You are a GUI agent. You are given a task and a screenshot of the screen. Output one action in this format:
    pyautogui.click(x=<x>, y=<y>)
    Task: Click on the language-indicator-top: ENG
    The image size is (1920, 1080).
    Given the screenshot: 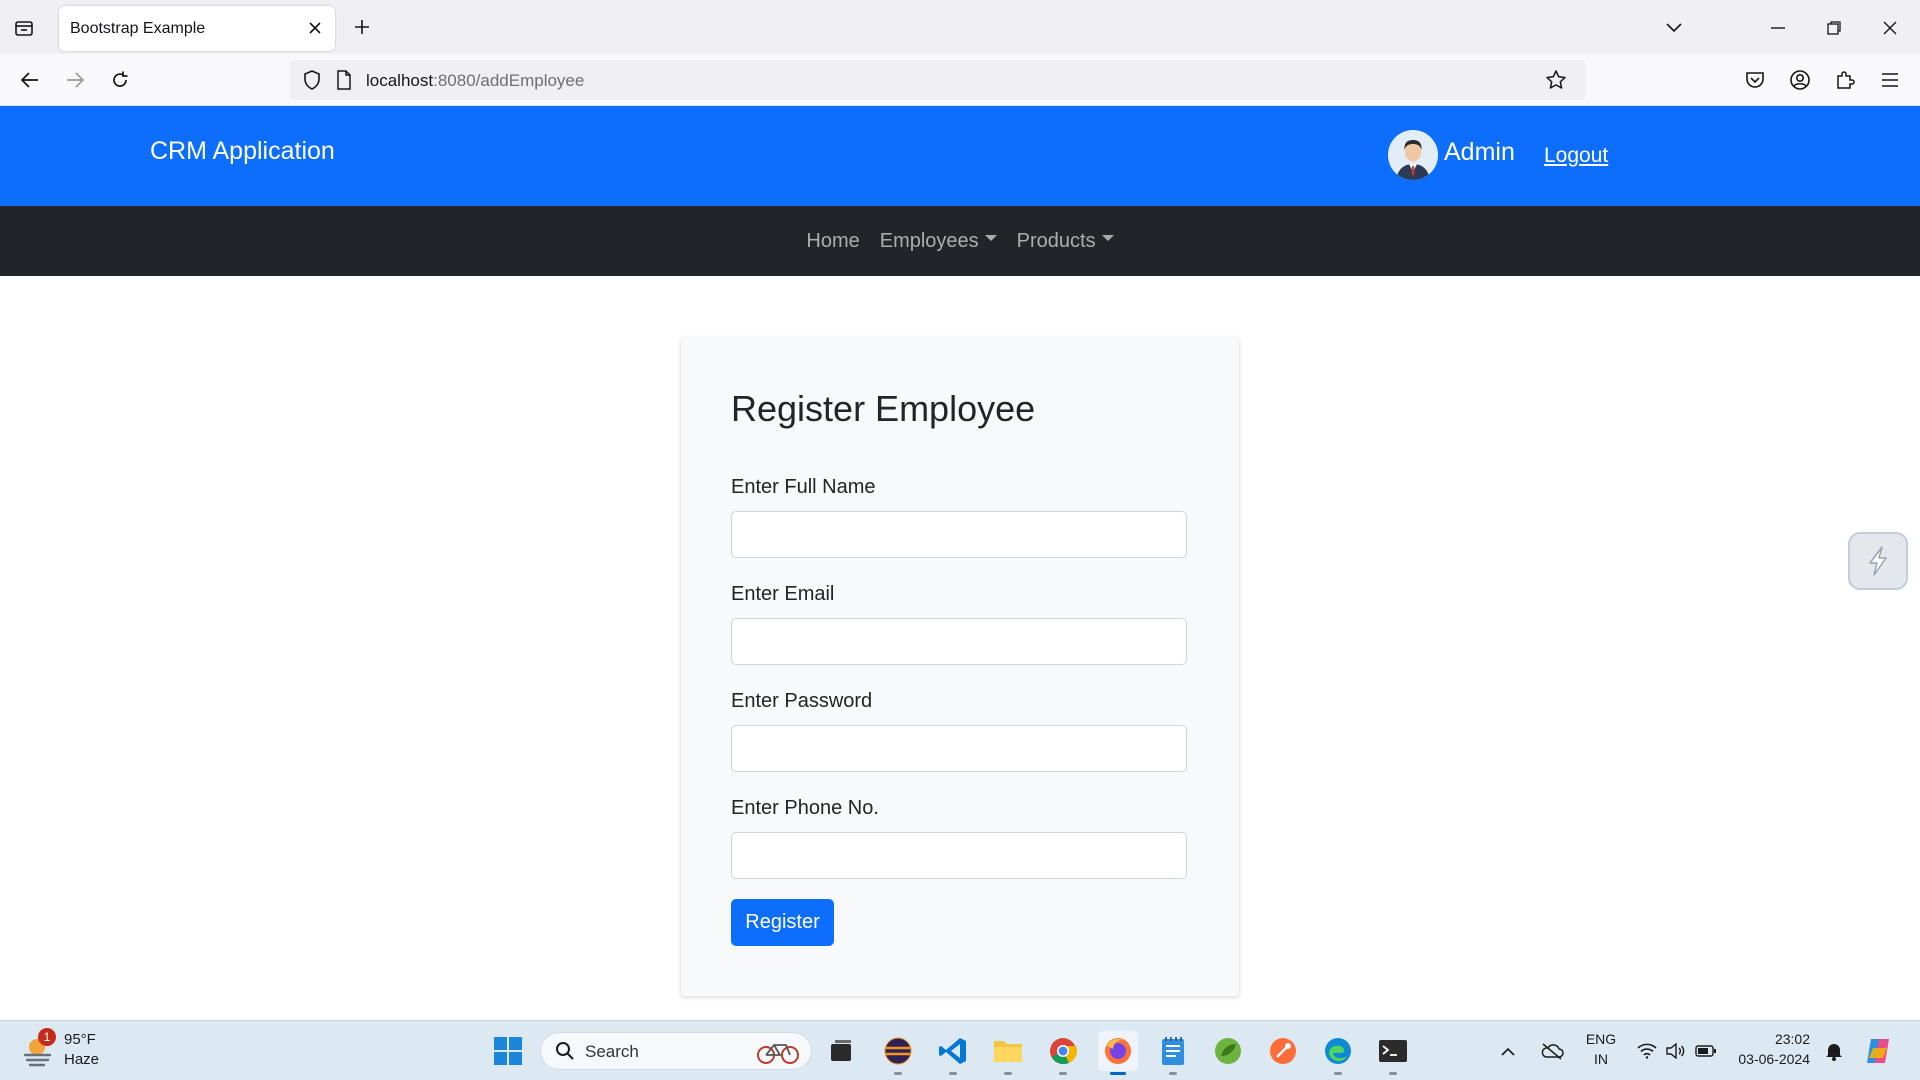 What is the action you would take?
    pyautogui.click(x=1601, y=1039)
    